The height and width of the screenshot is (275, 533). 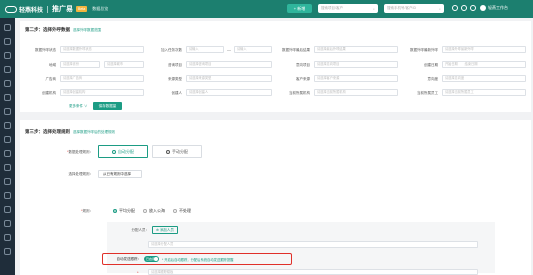 What do you see at coordinates (7, 139) in the screenshot?
I see `tag-icon` at bounding box center [7, 139].